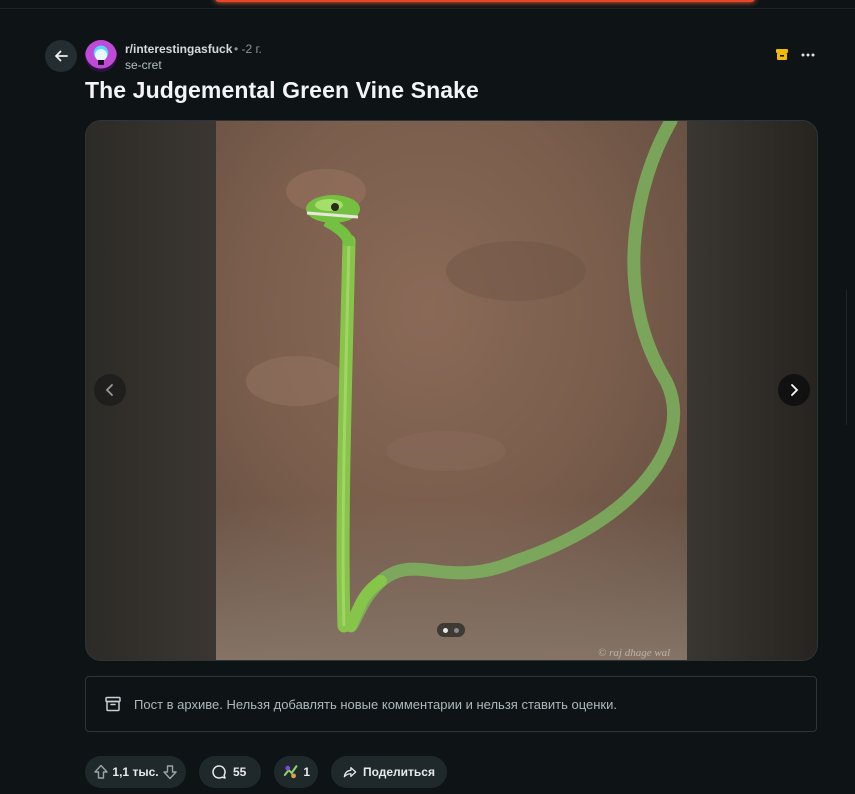 This screenshot has width=855, height=794. What do you see at coordinates (170, 772) in the screenshot?
I see `downvote-icon` at bounding box center [170, 772].